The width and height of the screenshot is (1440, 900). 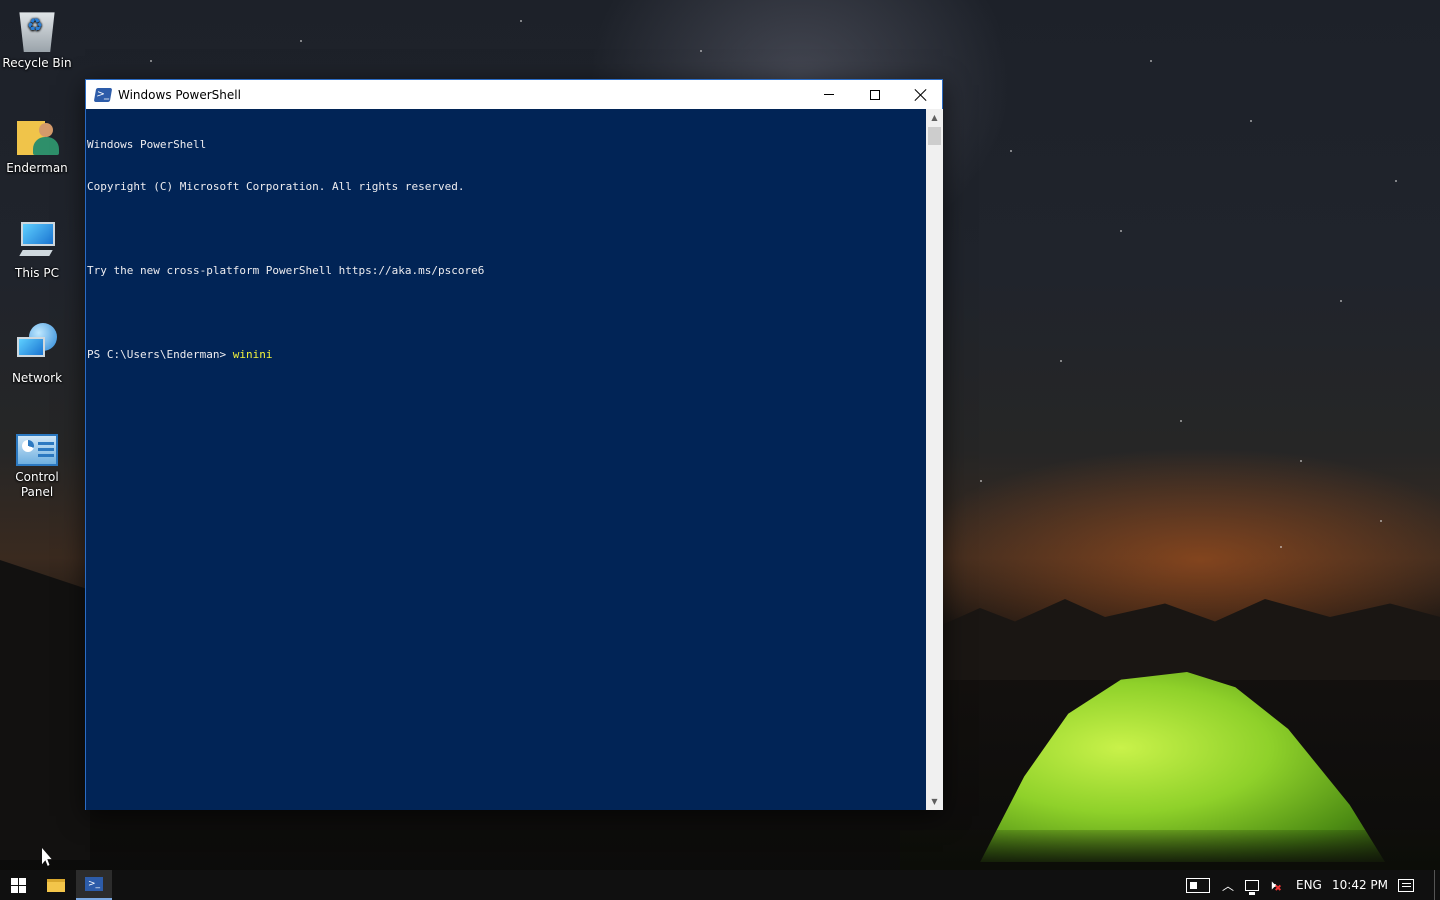 I want to click on show-hidden-icons-button: ︿, so click(x=1228, y=885).